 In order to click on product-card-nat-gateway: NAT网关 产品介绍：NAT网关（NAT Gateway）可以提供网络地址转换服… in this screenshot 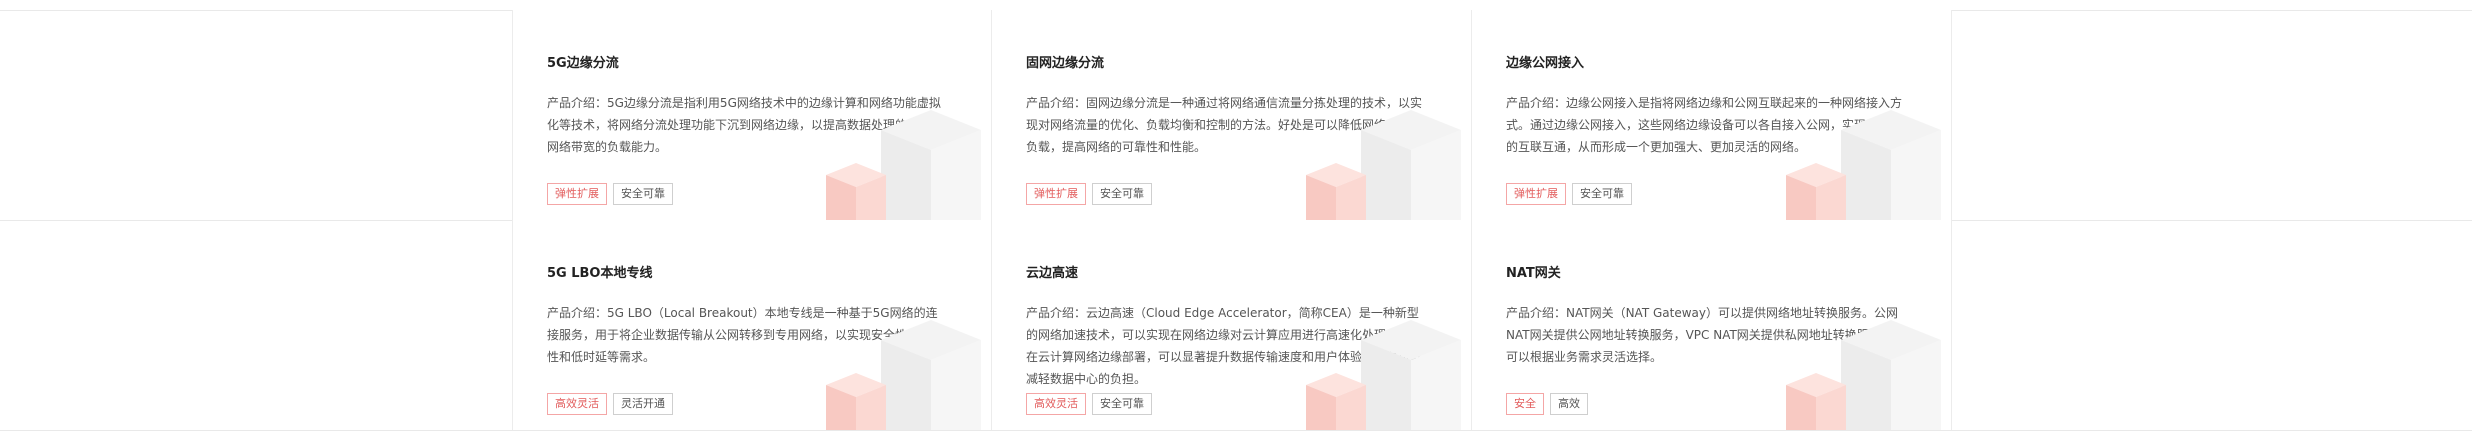, I will do `click(1712, 325)`.